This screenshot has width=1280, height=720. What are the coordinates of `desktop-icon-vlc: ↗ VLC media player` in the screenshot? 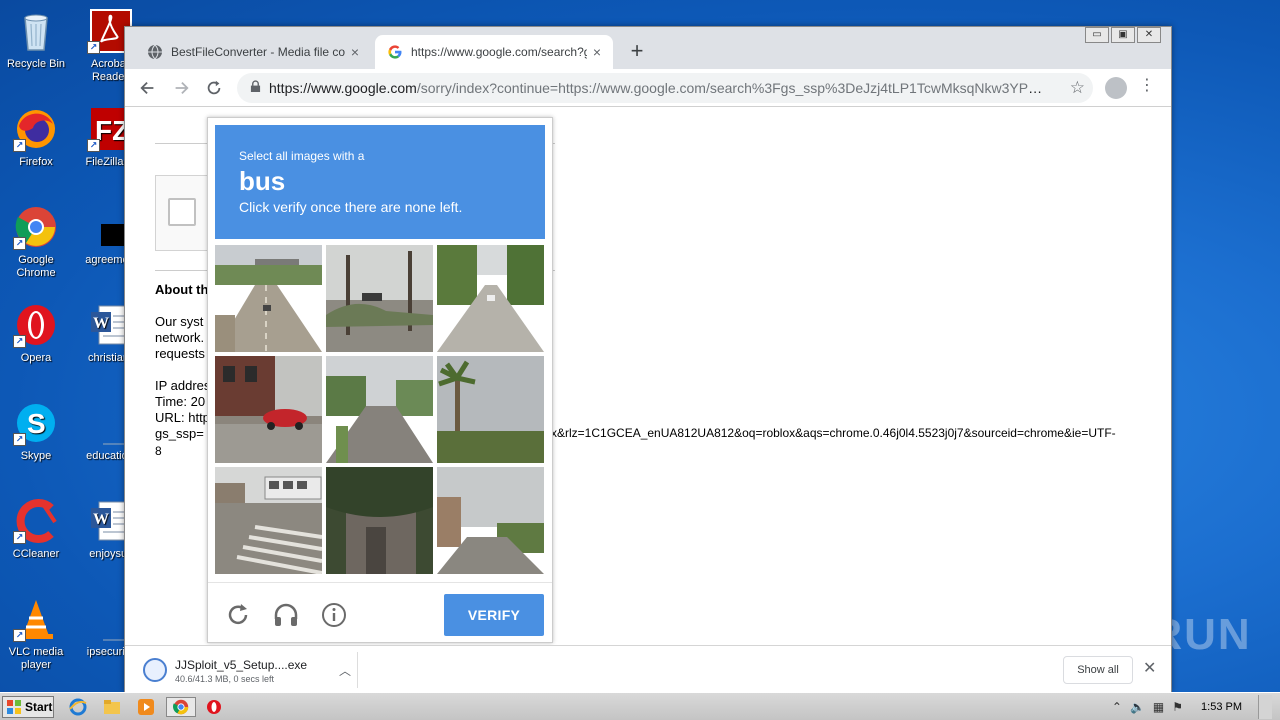 It's located at (36, 634).